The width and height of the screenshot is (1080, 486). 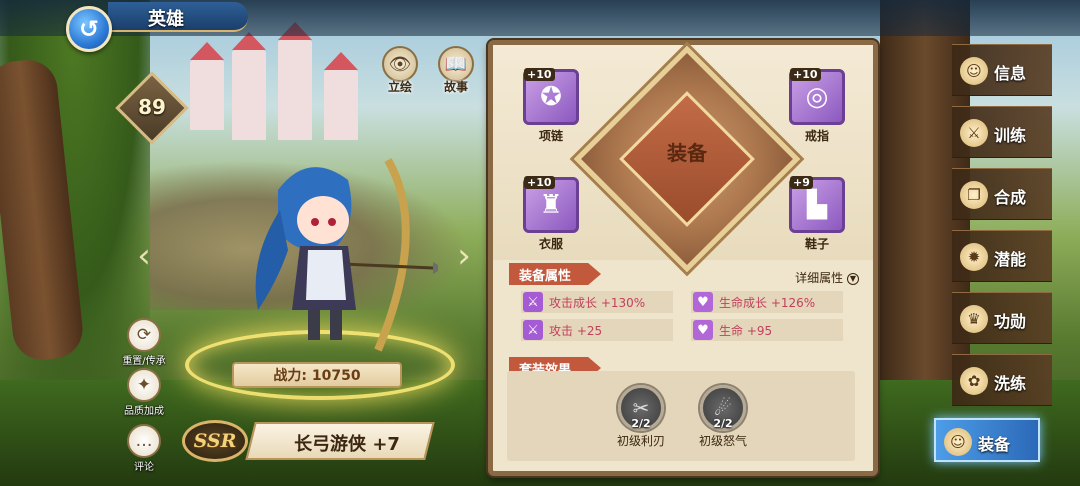 What do you see at coordinates (958, 442) in the screenshot?
I see `equipment-icon: ☺` at bounding box center [958, 442].